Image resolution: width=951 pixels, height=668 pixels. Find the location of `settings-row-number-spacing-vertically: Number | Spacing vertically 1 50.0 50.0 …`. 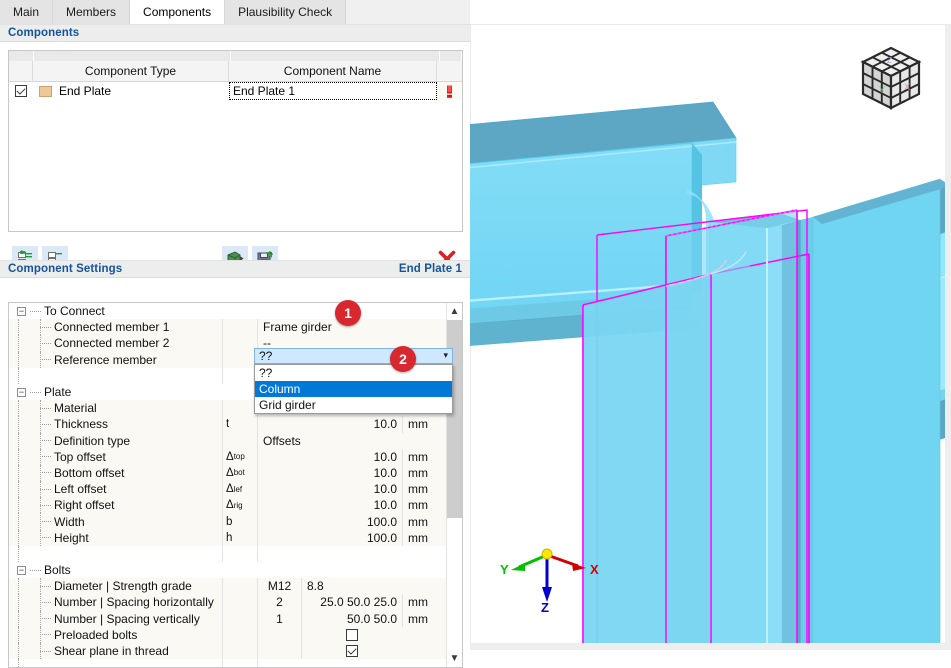

settings-row-number-spacing-vertically: Number | Spacing vertically 1 50.0 50.0 … is located at coordinates (227, 618).